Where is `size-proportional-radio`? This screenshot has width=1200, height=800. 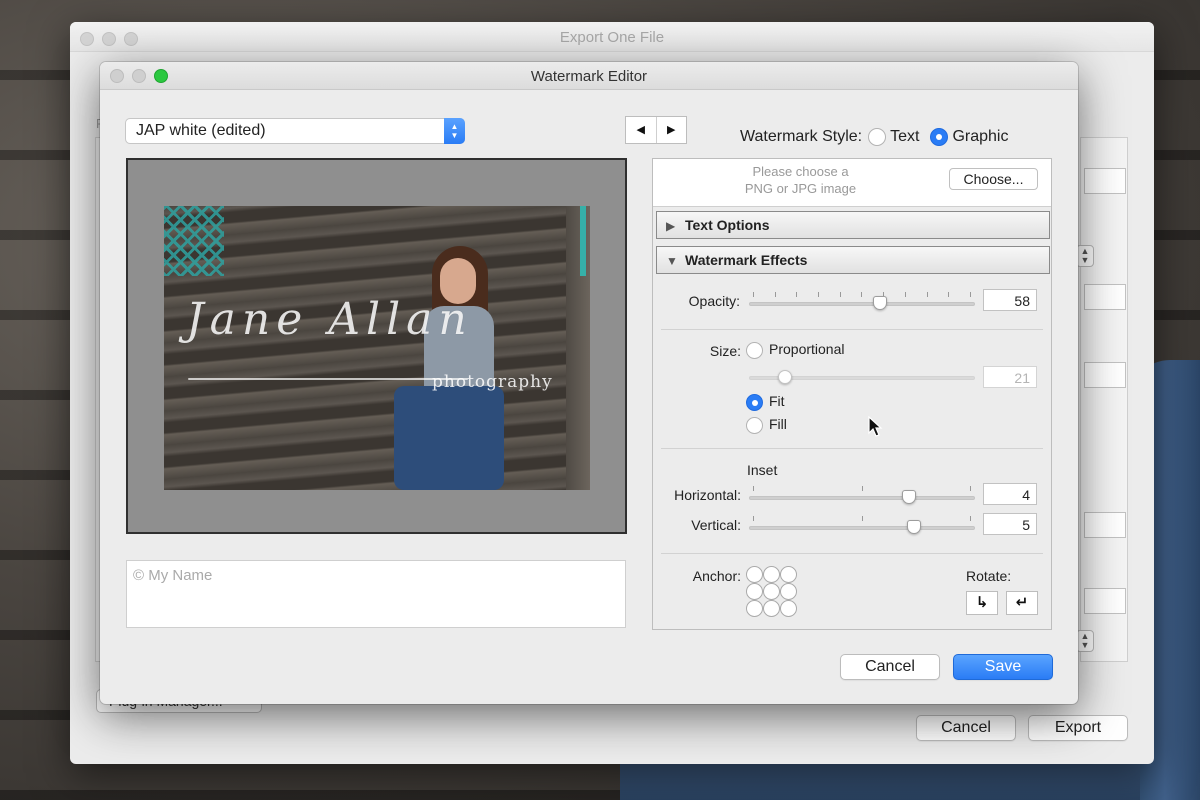 size-proportional-radio is located at coordinates (754, 350).